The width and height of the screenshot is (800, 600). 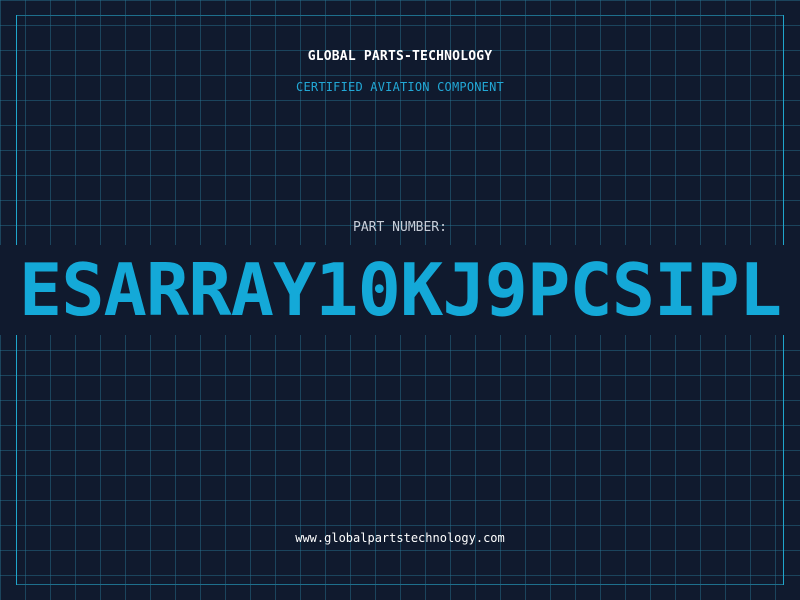 I want to click on website-url: www.globalpartstechnology.com, so click(x=400, y=538).